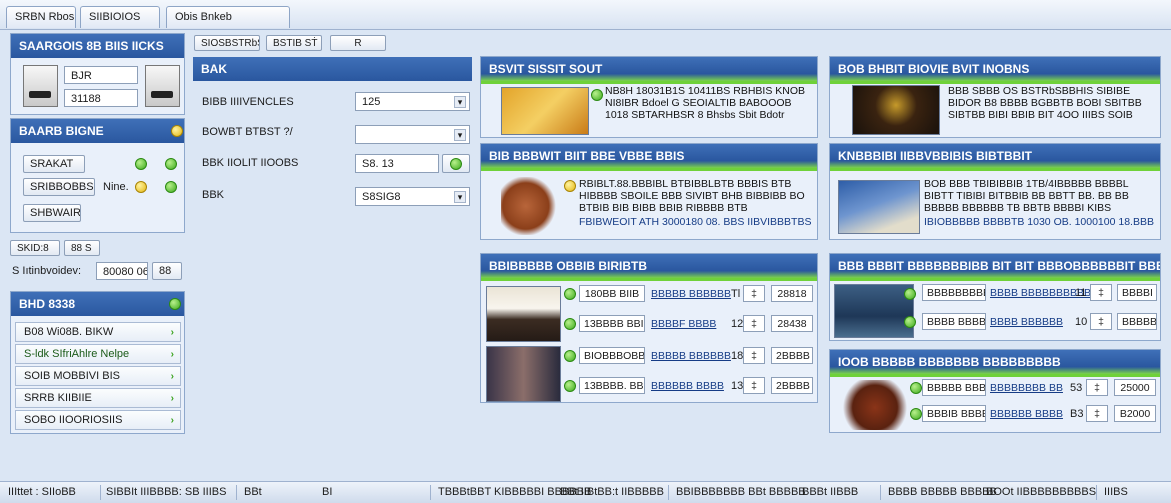  Describe the element at coordinates (172, 398) in the screenshot. I see `chevron-right-icon: ›` at that location.